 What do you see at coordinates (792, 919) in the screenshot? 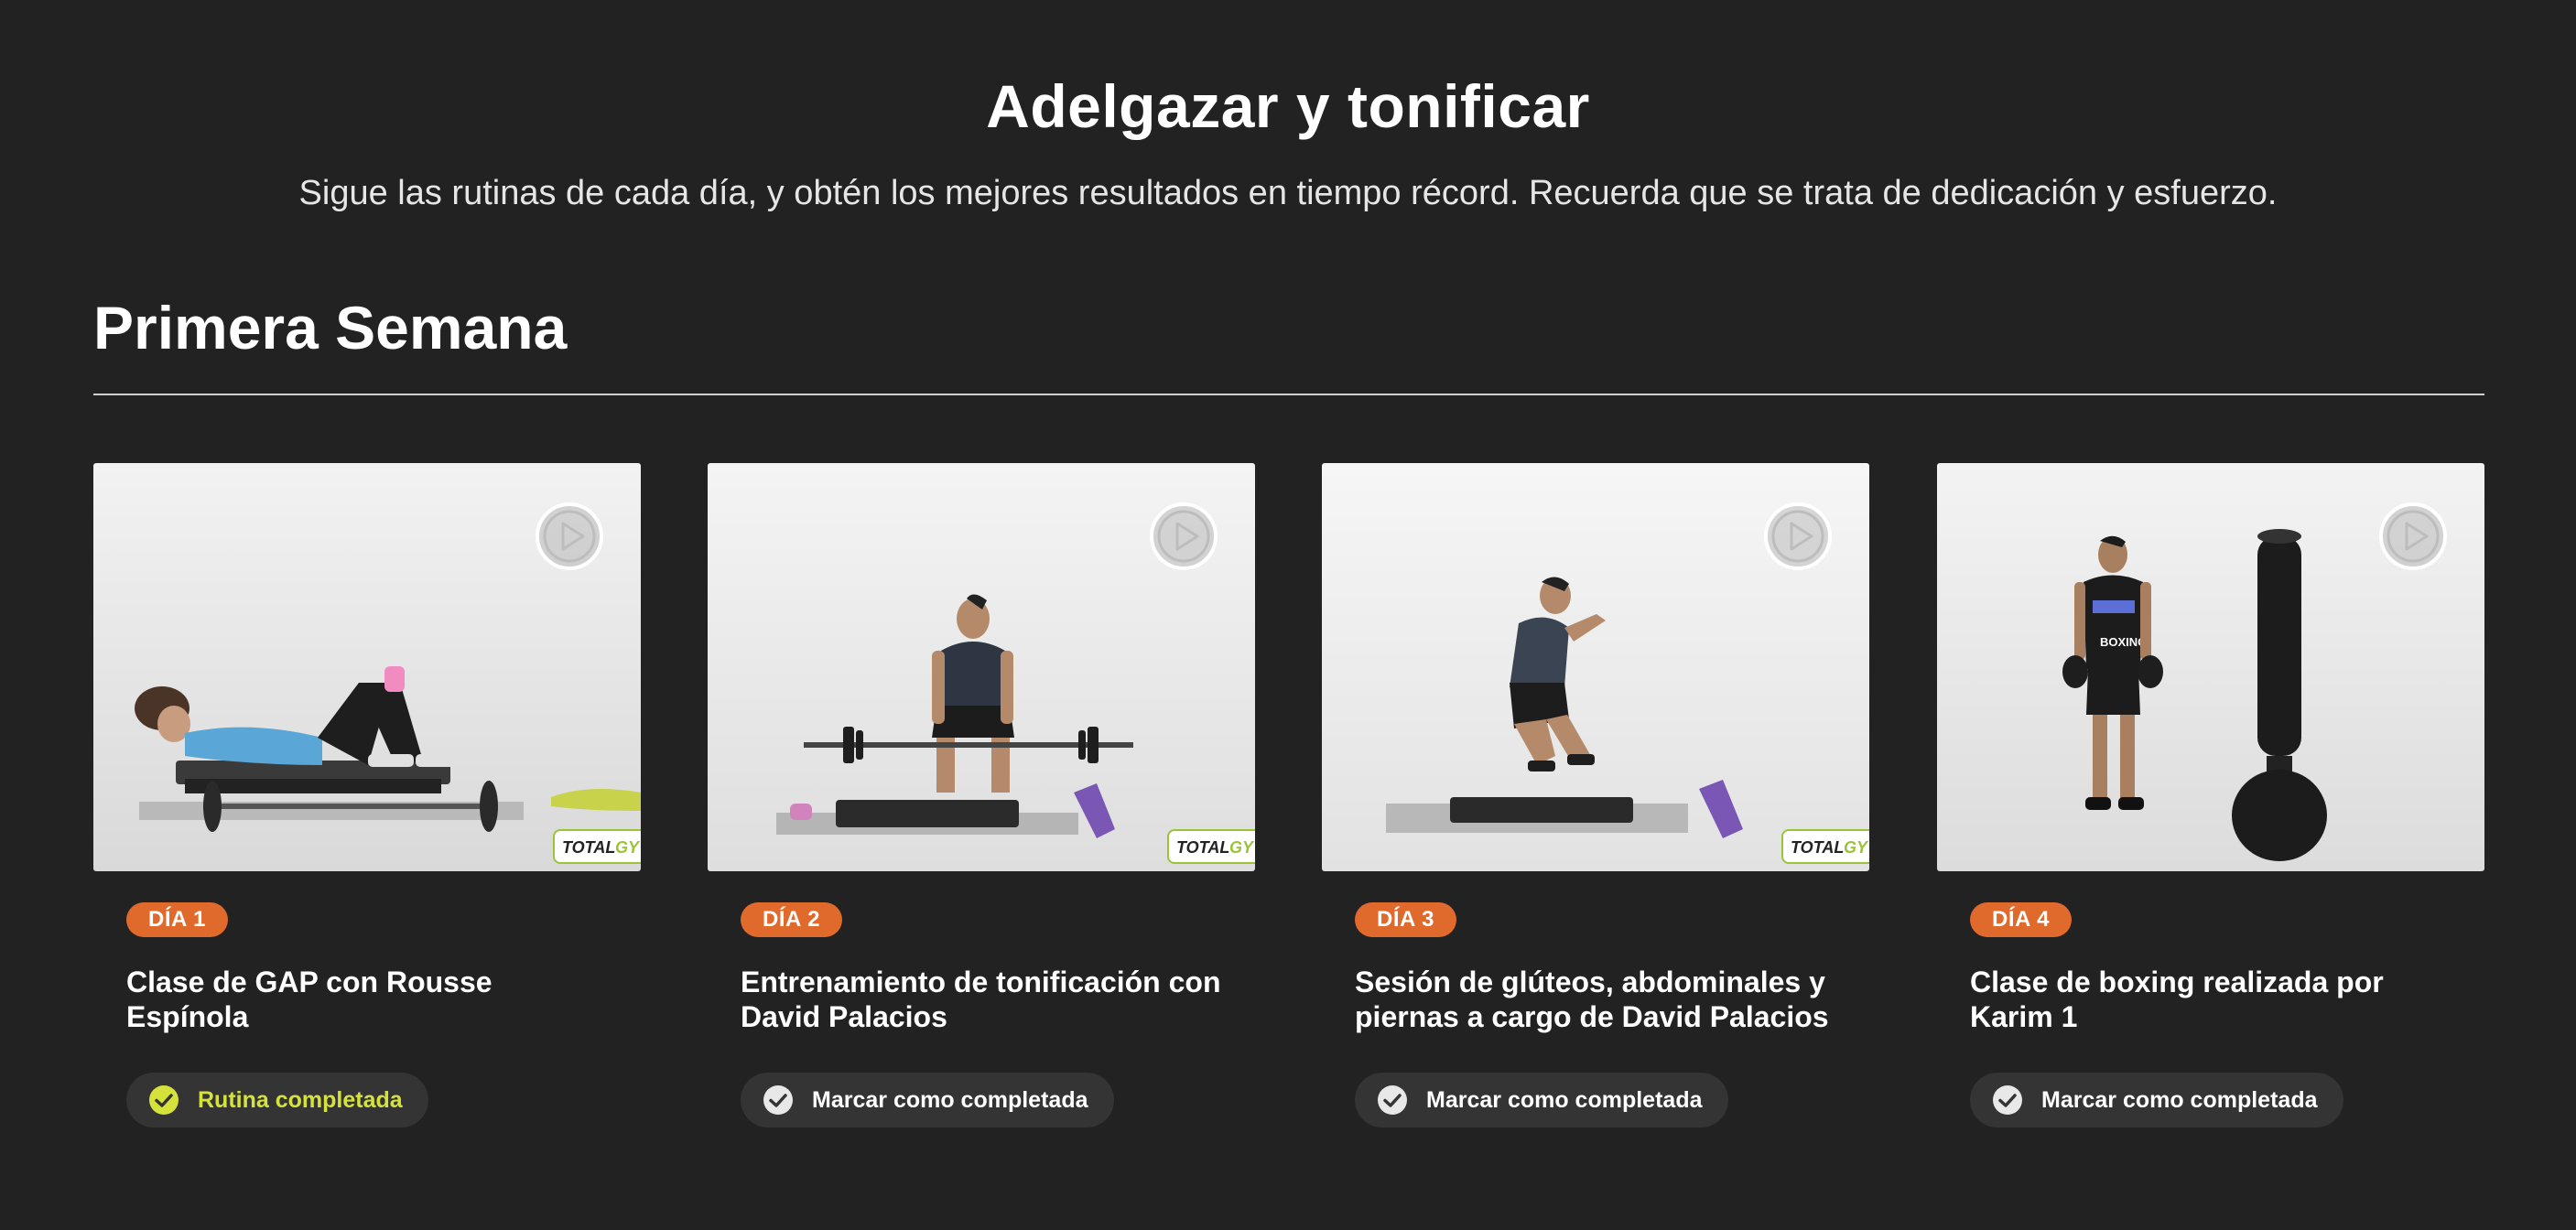
I see `day-badge: DÍA 2` at bounding box center [792, 919].